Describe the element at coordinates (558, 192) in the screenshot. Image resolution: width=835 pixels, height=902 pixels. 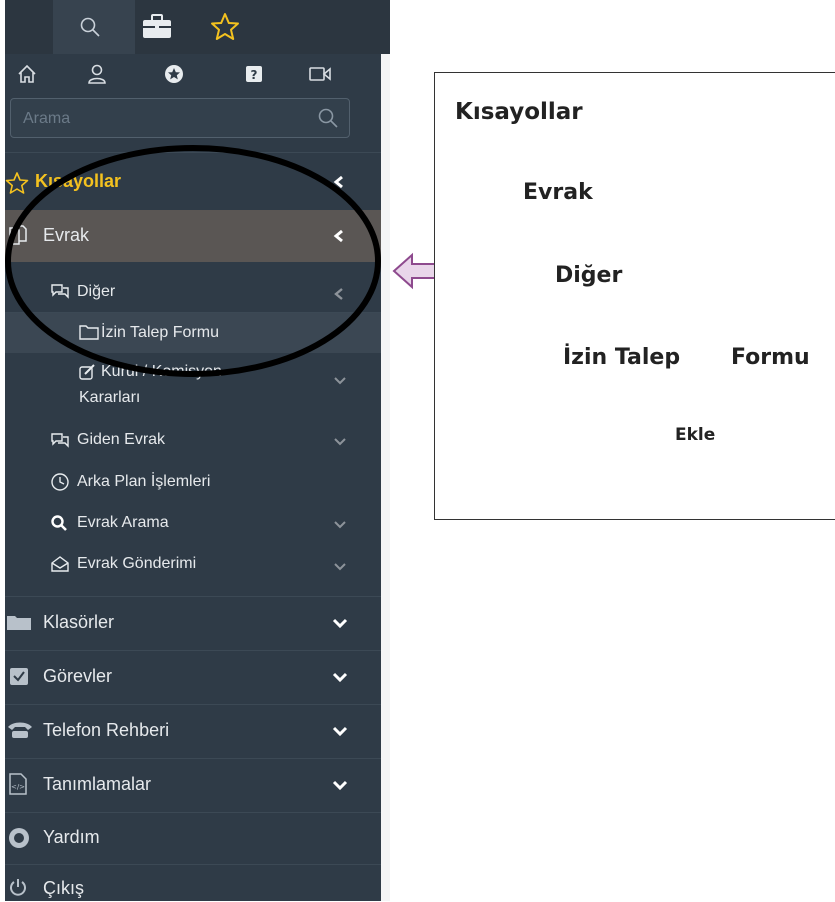
I see `box-label-evrak: Evrak` at that location.